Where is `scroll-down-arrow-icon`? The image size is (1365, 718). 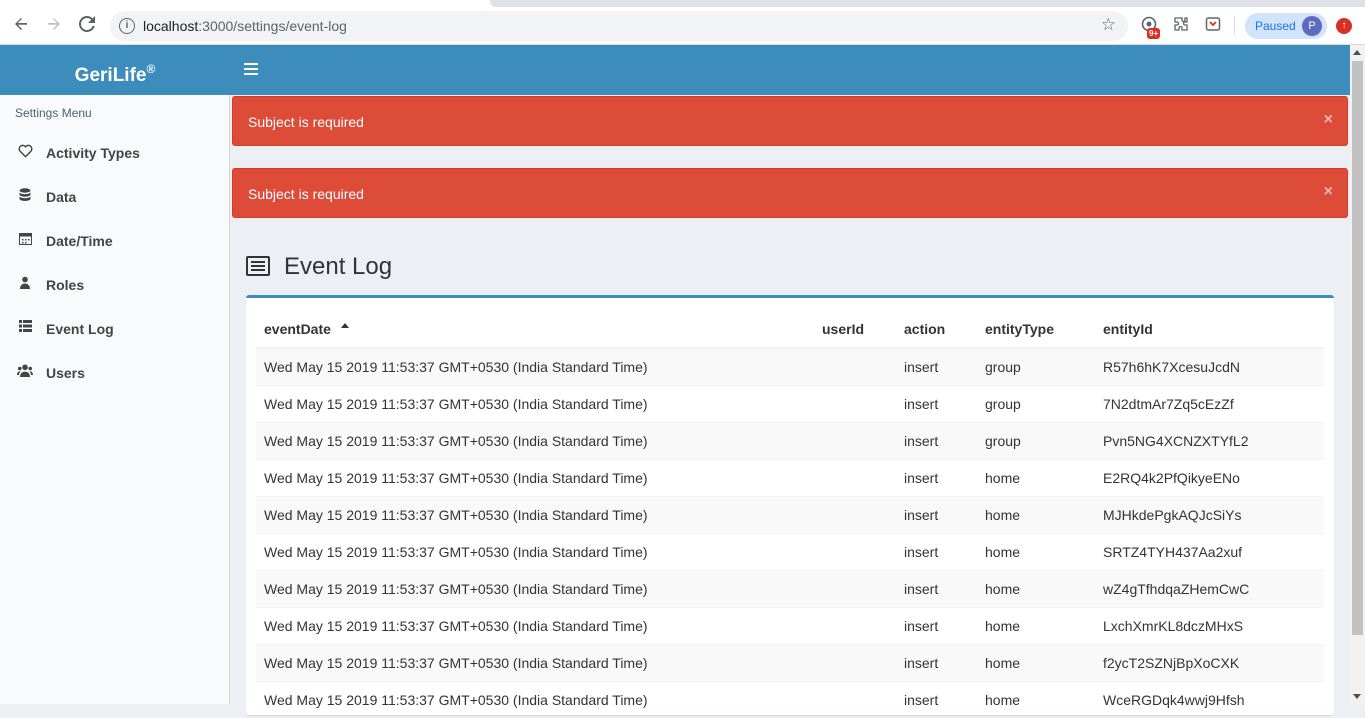 scroll-down-arrow-icon is located at coordinates (1357, 696).